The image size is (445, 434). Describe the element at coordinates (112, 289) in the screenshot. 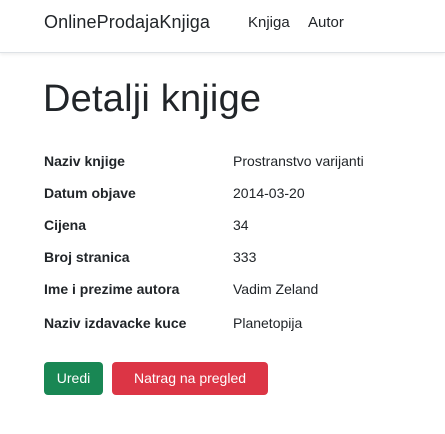

I see `detail-label: Ime i prezime autora` at that location.